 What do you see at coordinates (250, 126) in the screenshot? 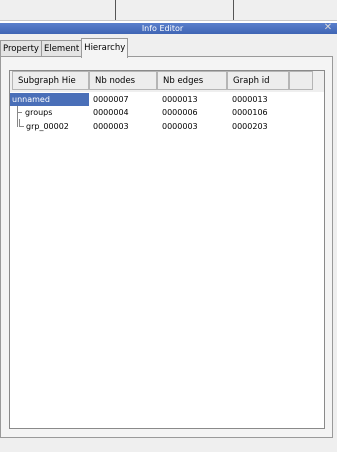
I see `row-graph-id: 0000203` at bounding box center [250, 126].